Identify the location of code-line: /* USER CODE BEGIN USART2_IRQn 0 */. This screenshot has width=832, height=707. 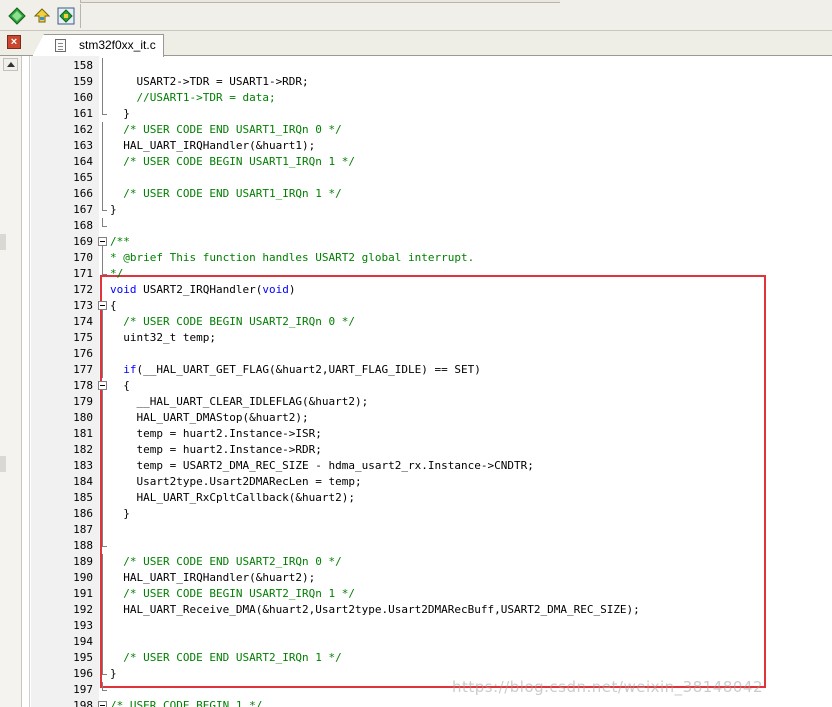
(232, 322).